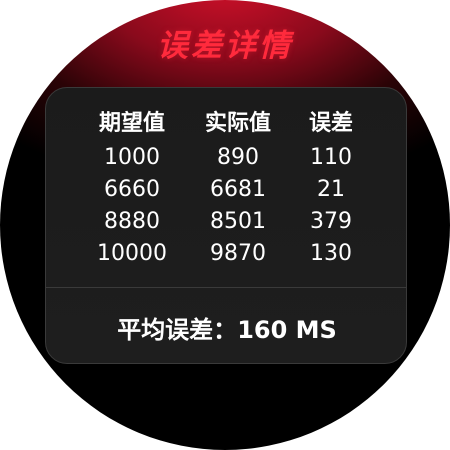 The height and width of the screenshot is (450, 450). I want to click on table-header-row: 期望值 实际值 误差, so click(227, 125).